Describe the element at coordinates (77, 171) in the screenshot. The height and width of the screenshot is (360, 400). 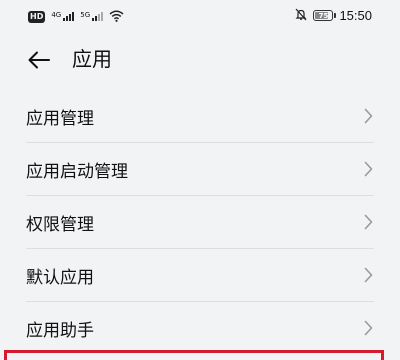
I see `list-item-label: 应用启动管理` at that location.